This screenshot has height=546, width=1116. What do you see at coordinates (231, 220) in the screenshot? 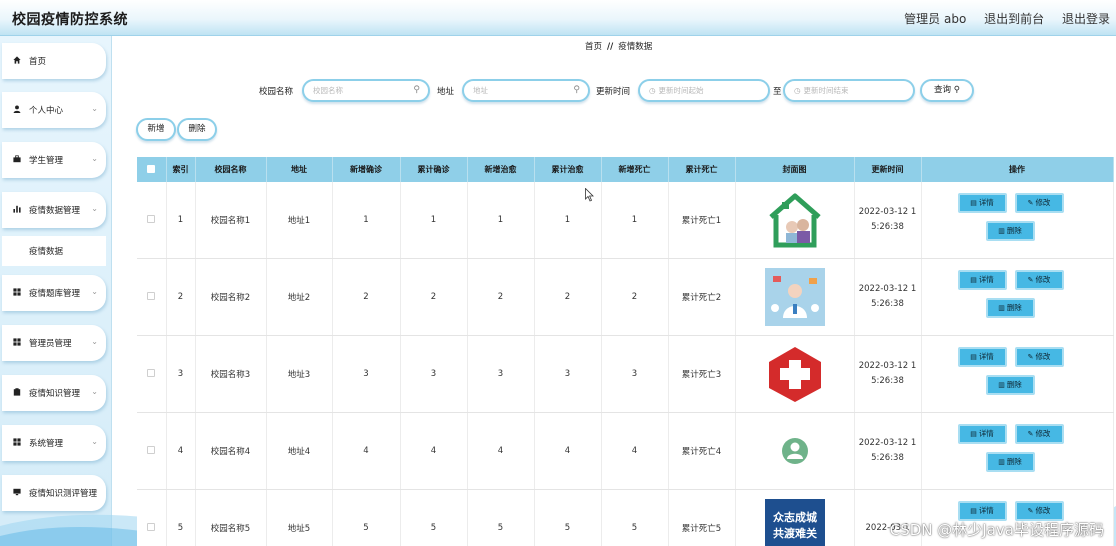
I see `cell-school: 校园名称1` at bounding box center [231, 220].